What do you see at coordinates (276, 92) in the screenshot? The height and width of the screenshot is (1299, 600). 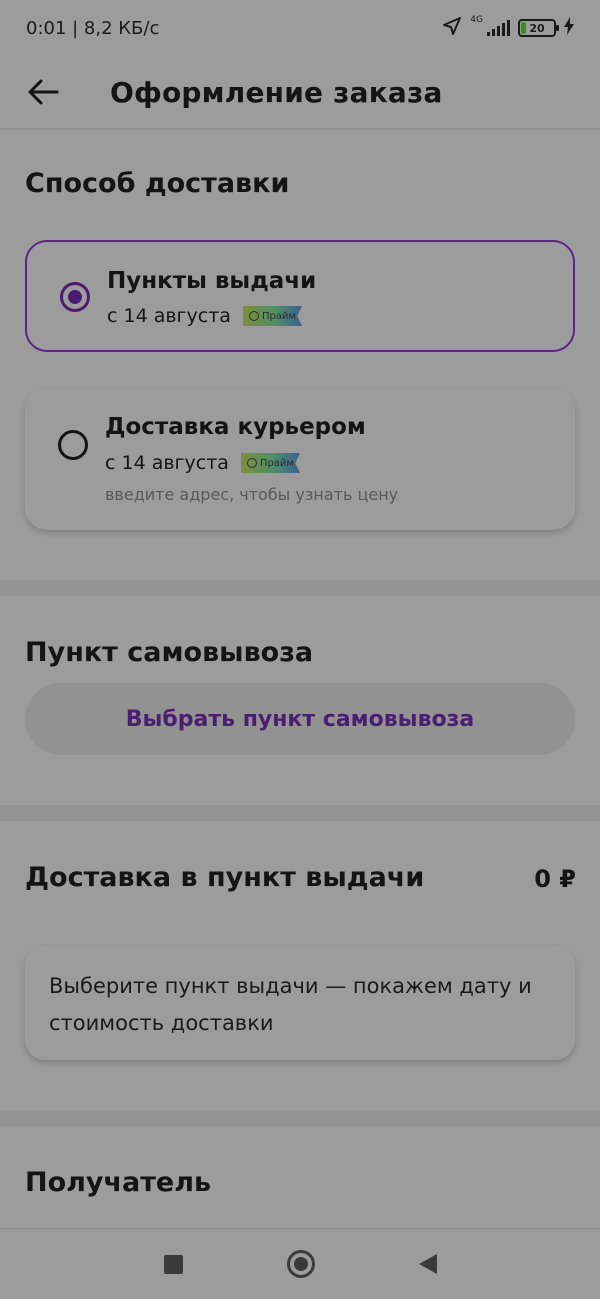 I see `page-title: Оформление заказа` at bounding box center [276, 92].